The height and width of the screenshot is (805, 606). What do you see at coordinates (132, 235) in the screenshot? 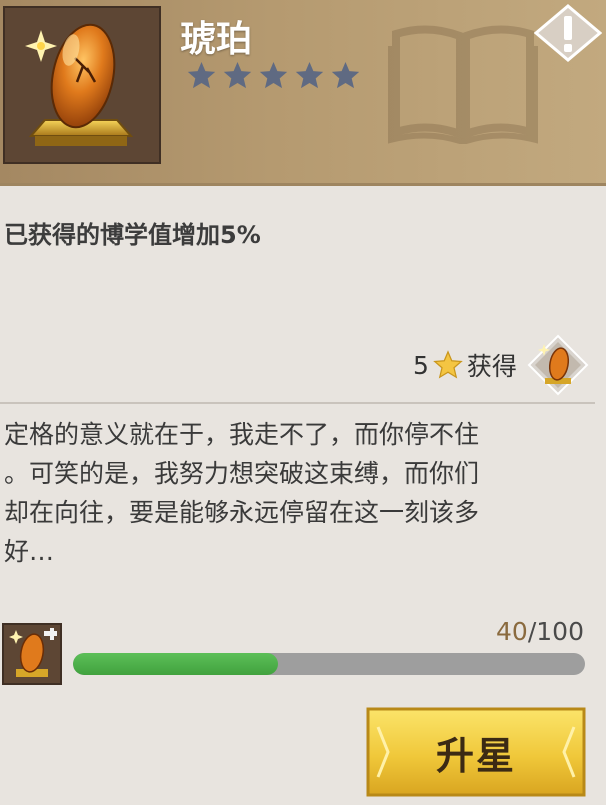
I see `effect-description: 已获得的博学值增加5%` at bounding box center [132, 235].